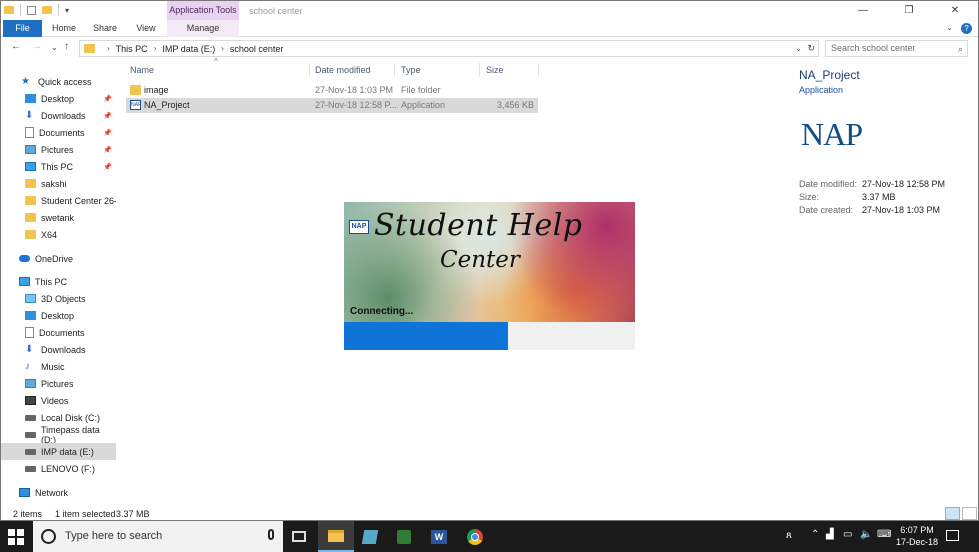  Describe the element at coordinates (203, 28) in the screenshot. I see `tab-manage: Manage` at that location.